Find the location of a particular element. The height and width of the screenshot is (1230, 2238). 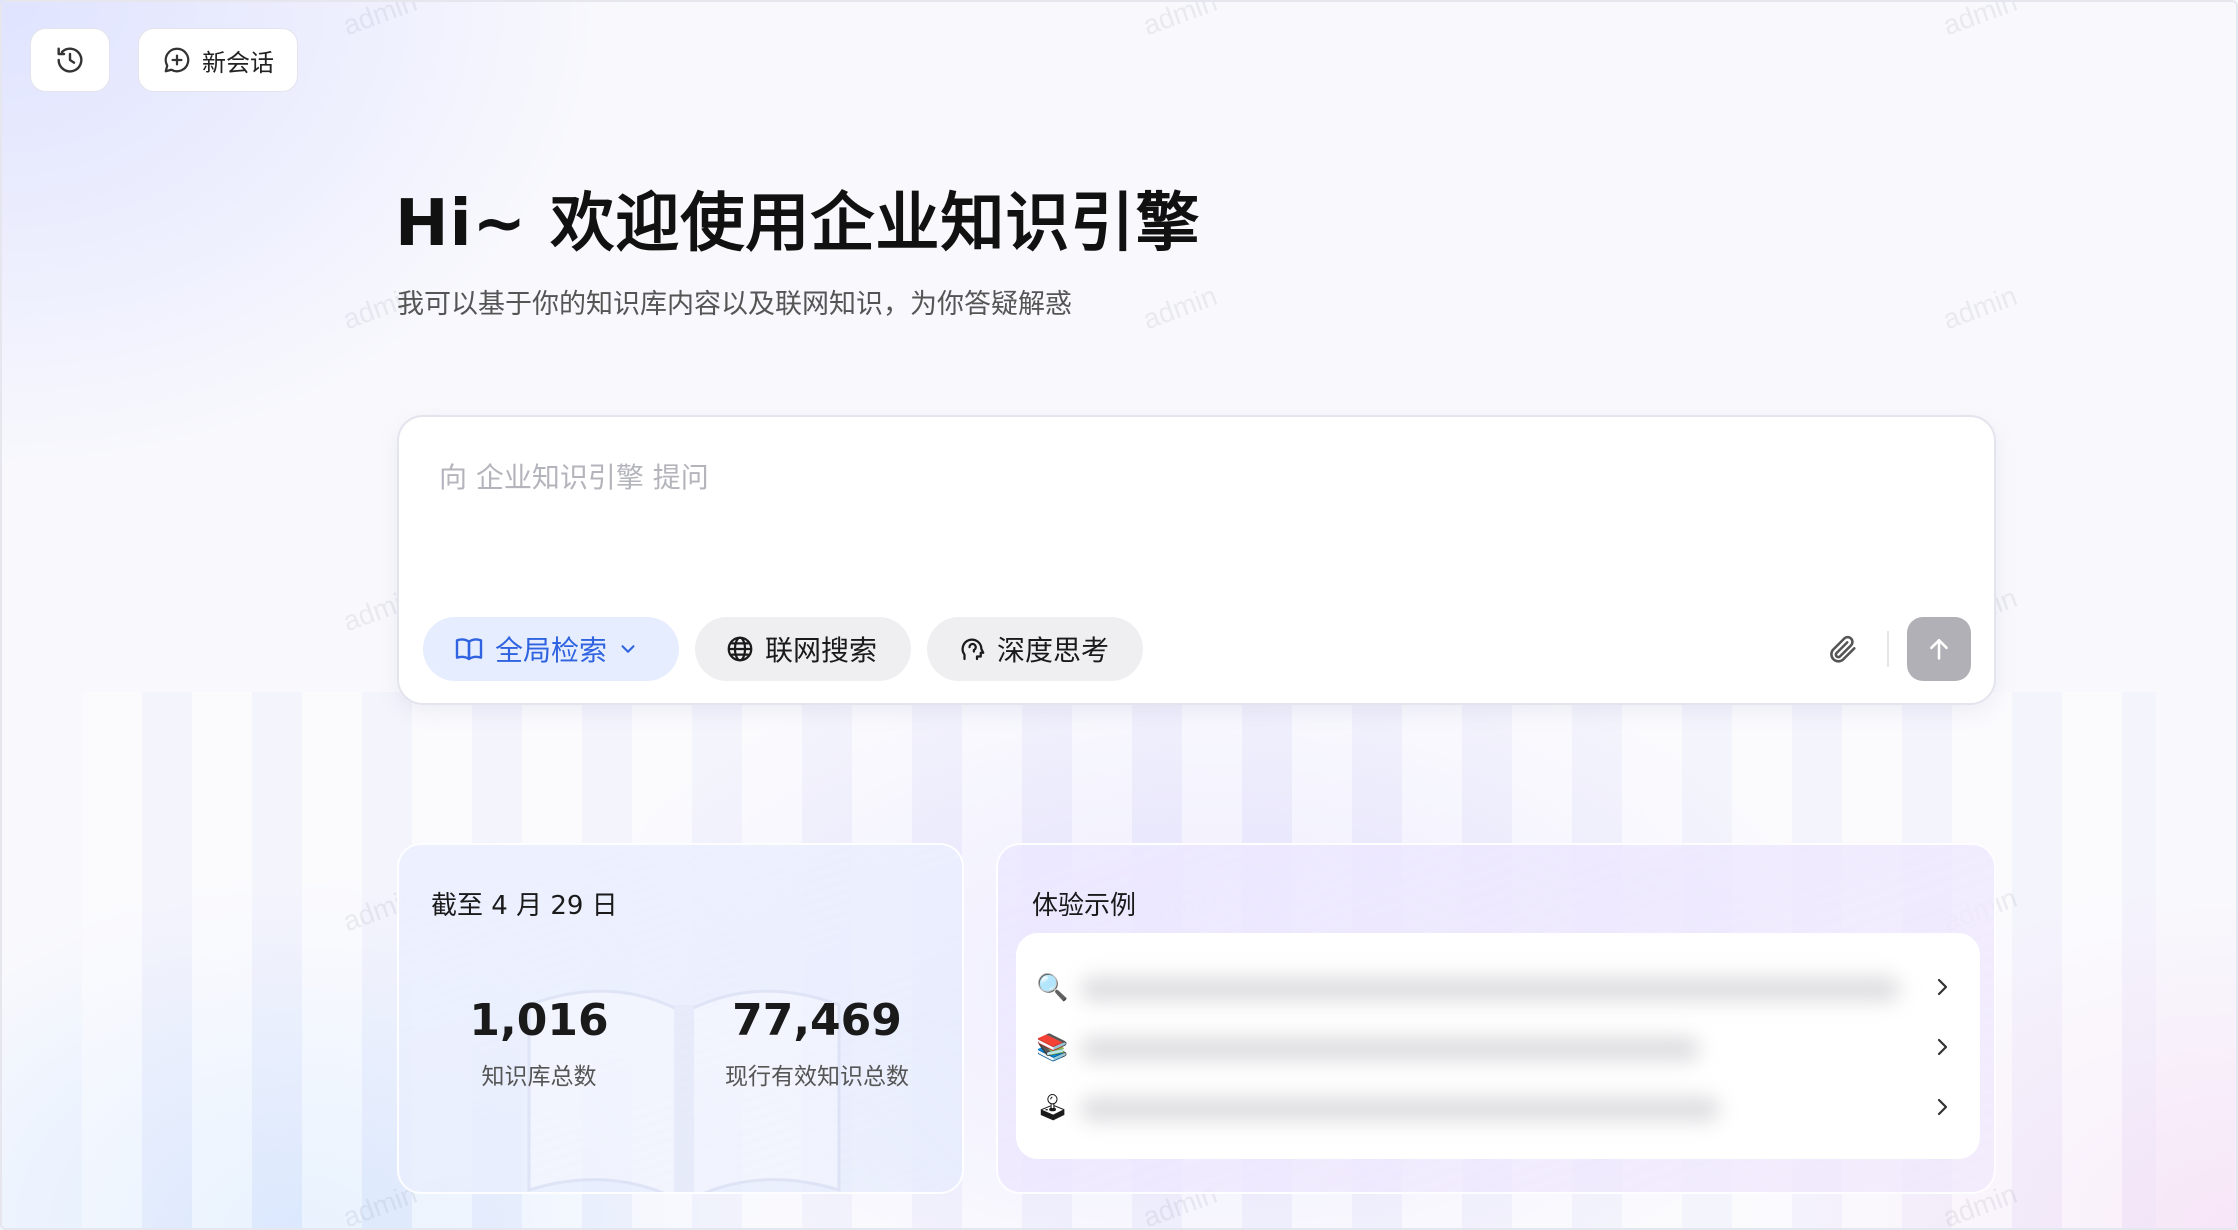

brain-think-icon is located at coordinates (972, 649).